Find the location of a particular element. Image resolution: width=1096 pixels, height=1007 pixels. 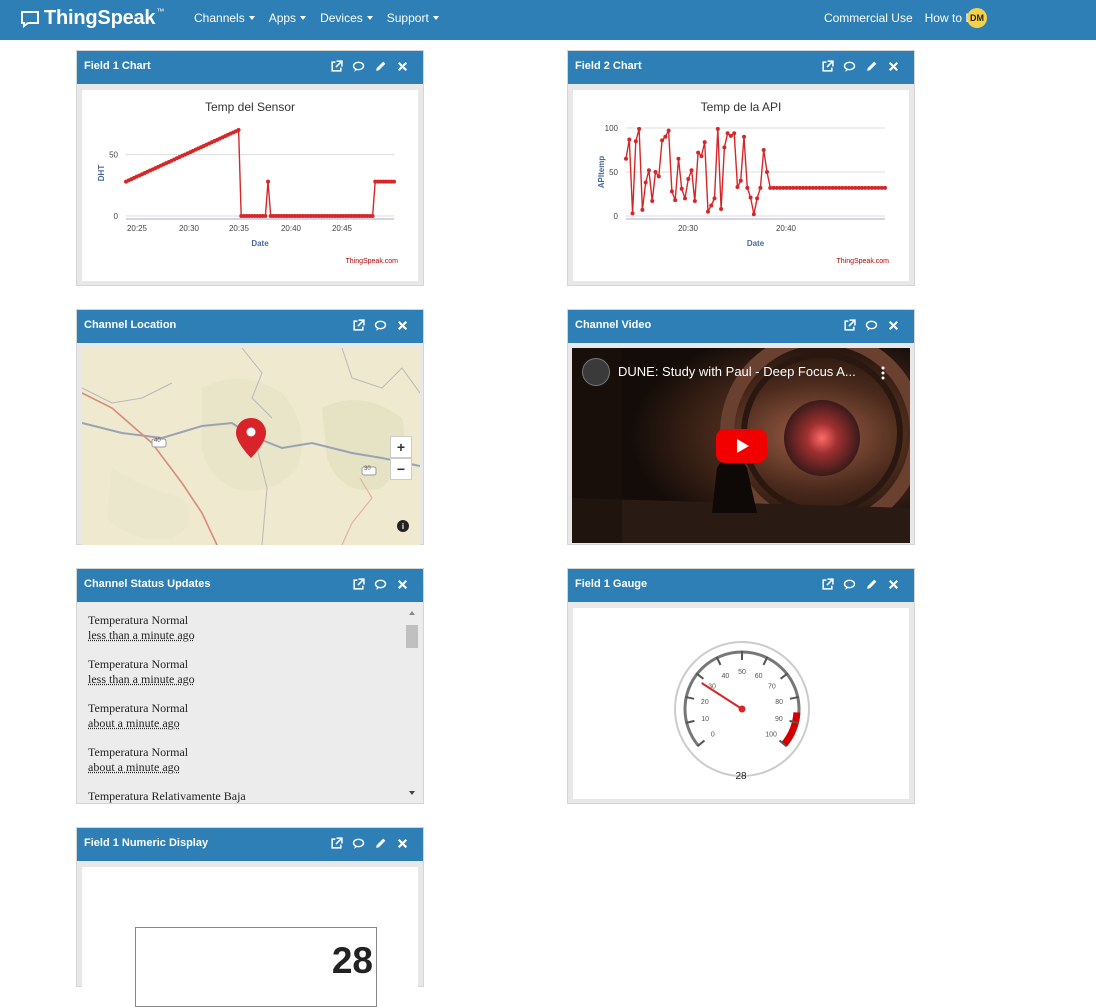

widget-title: Channel Location is located at coordinates (130, 325).